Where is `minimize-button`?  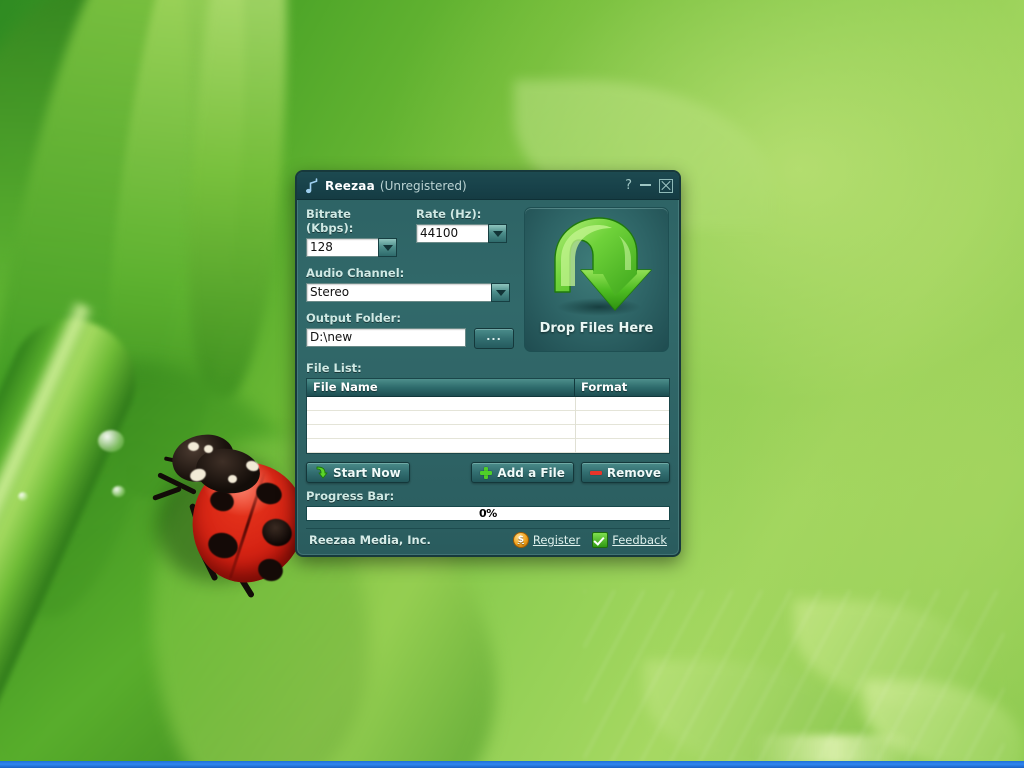
minimize-button is located at coordinates (645, 184).